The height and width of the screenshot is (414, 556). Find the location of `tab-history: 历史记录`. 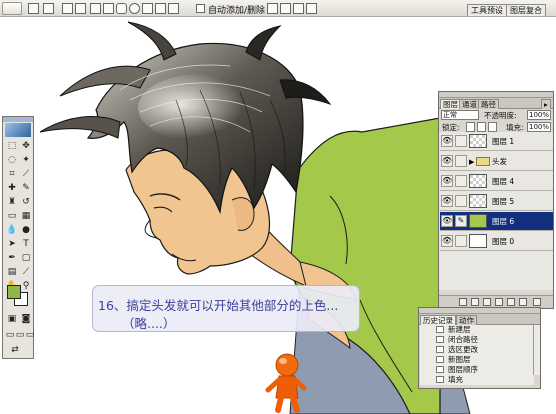

tab-history: 历史记录 is located at coordinates (438, 320).